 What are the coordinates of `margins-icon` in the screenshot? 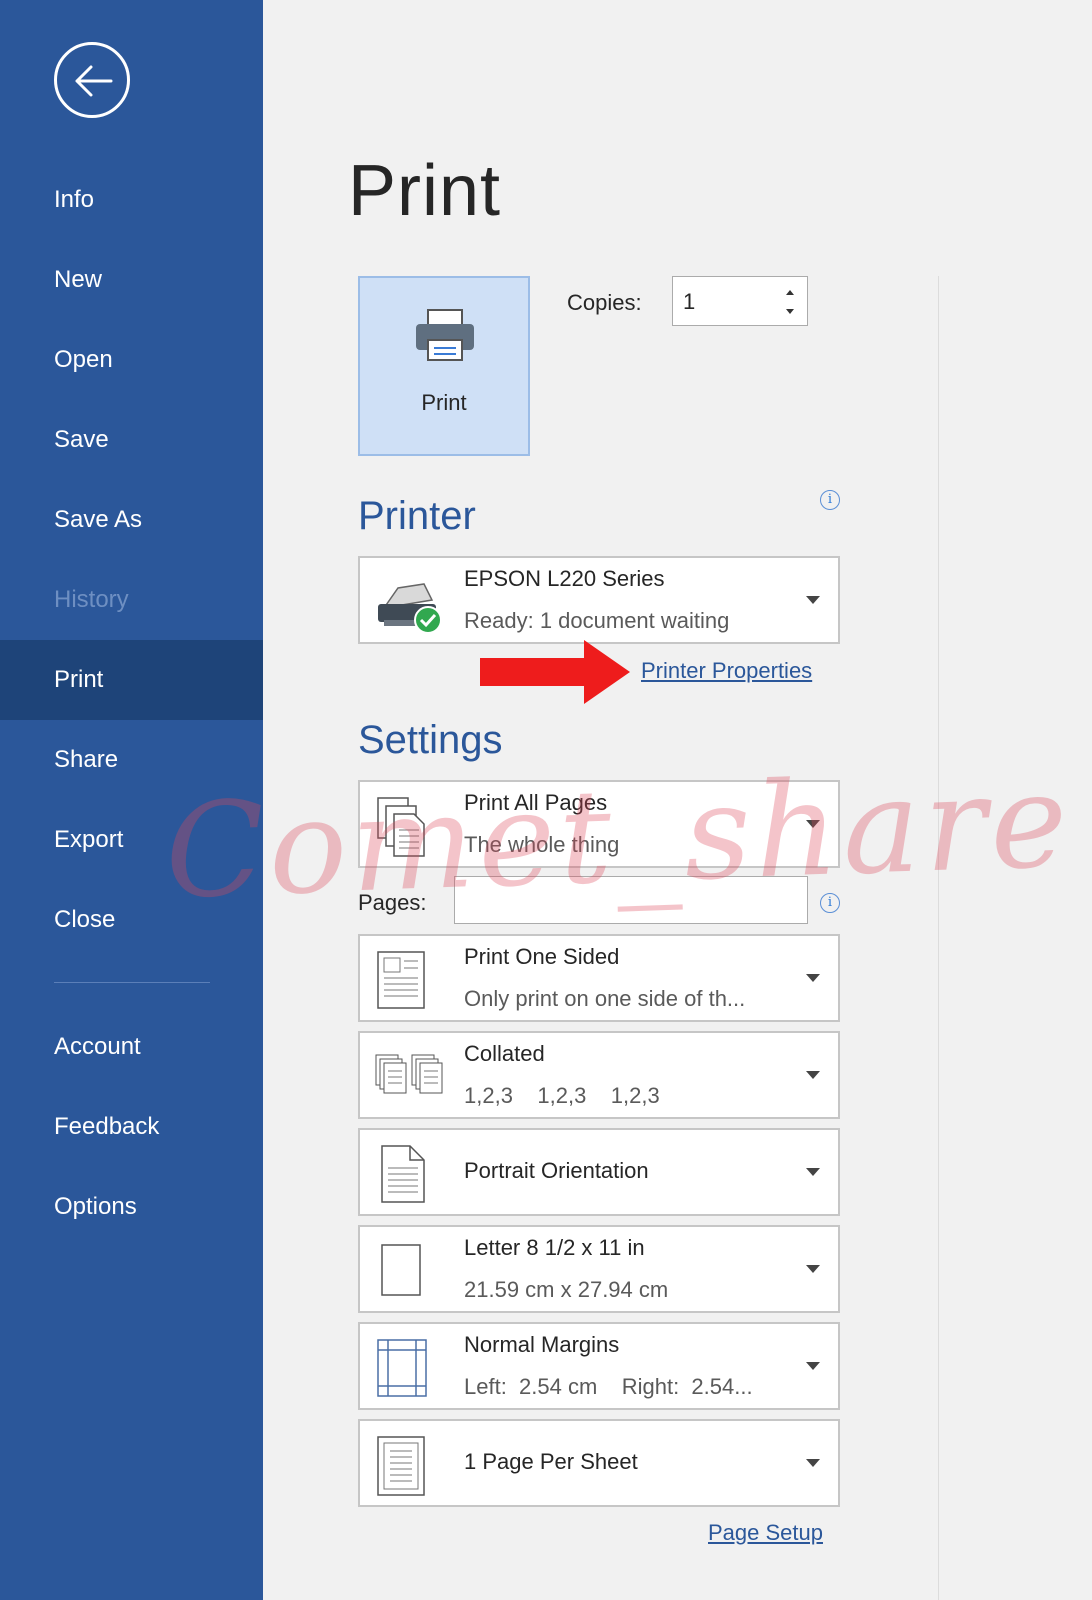 It's located at (402, 1368).